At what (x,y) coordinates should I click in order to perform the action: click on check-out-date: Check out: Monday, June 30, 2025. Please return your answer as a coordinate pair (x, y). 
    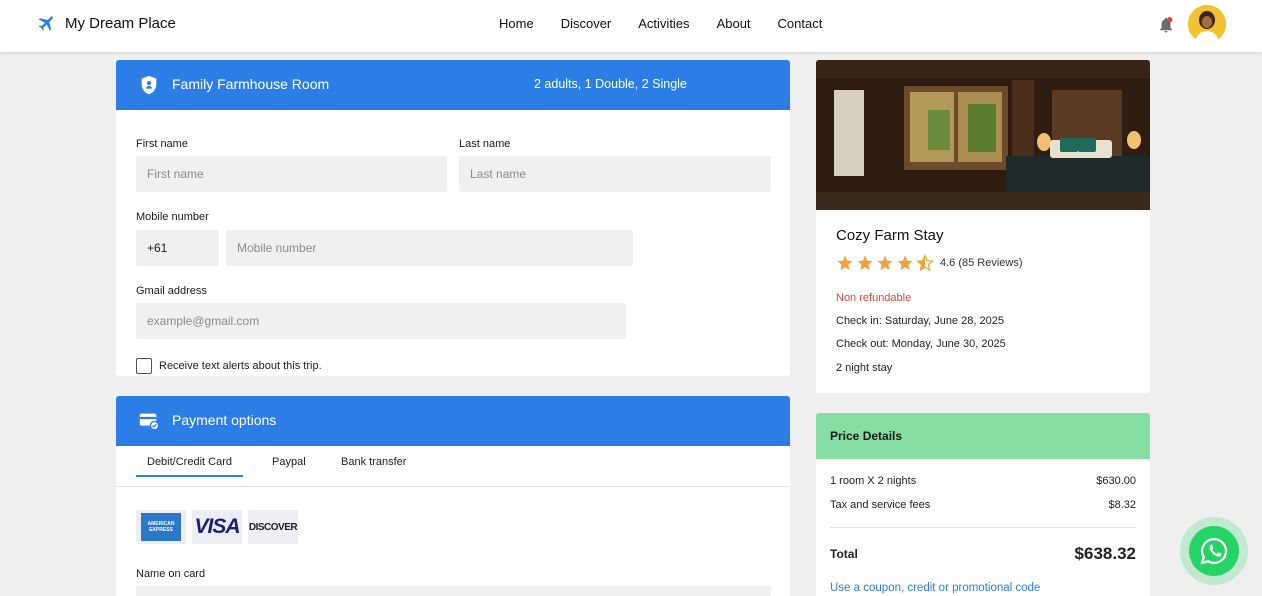
    Looking at the image, I should click on (921, 344).